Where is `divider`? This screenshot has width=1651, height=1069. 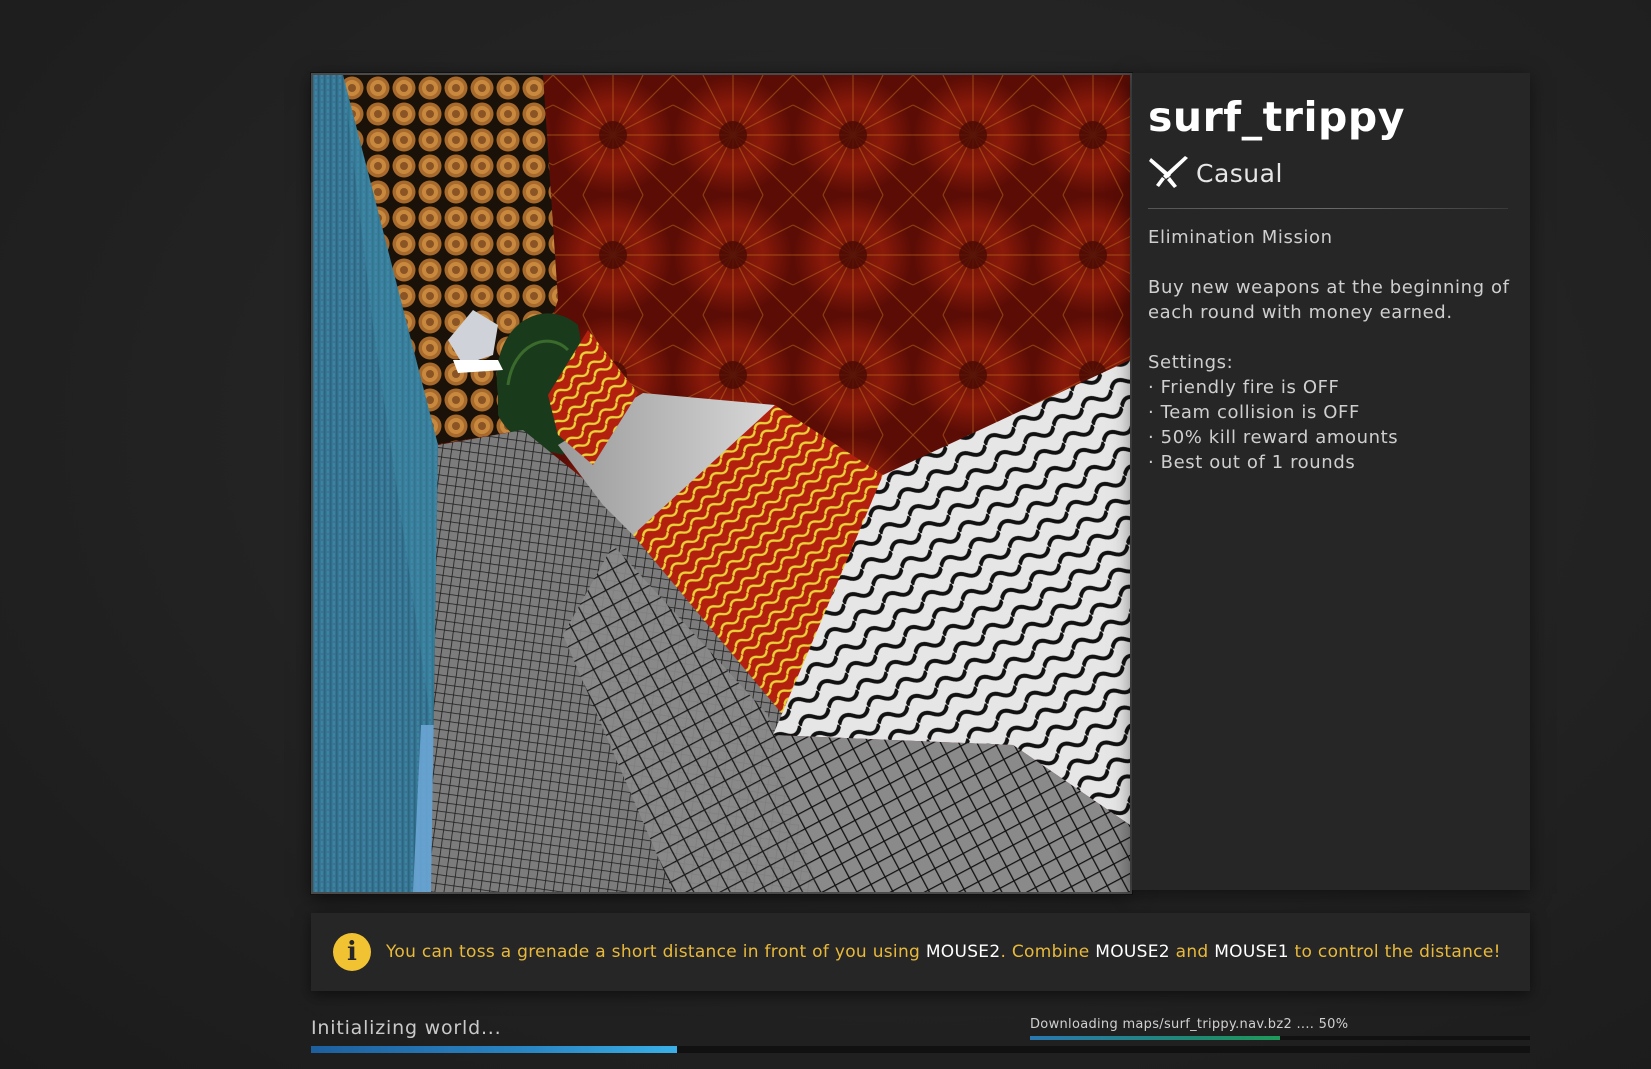 divider is located at coordinates (1328, 208).